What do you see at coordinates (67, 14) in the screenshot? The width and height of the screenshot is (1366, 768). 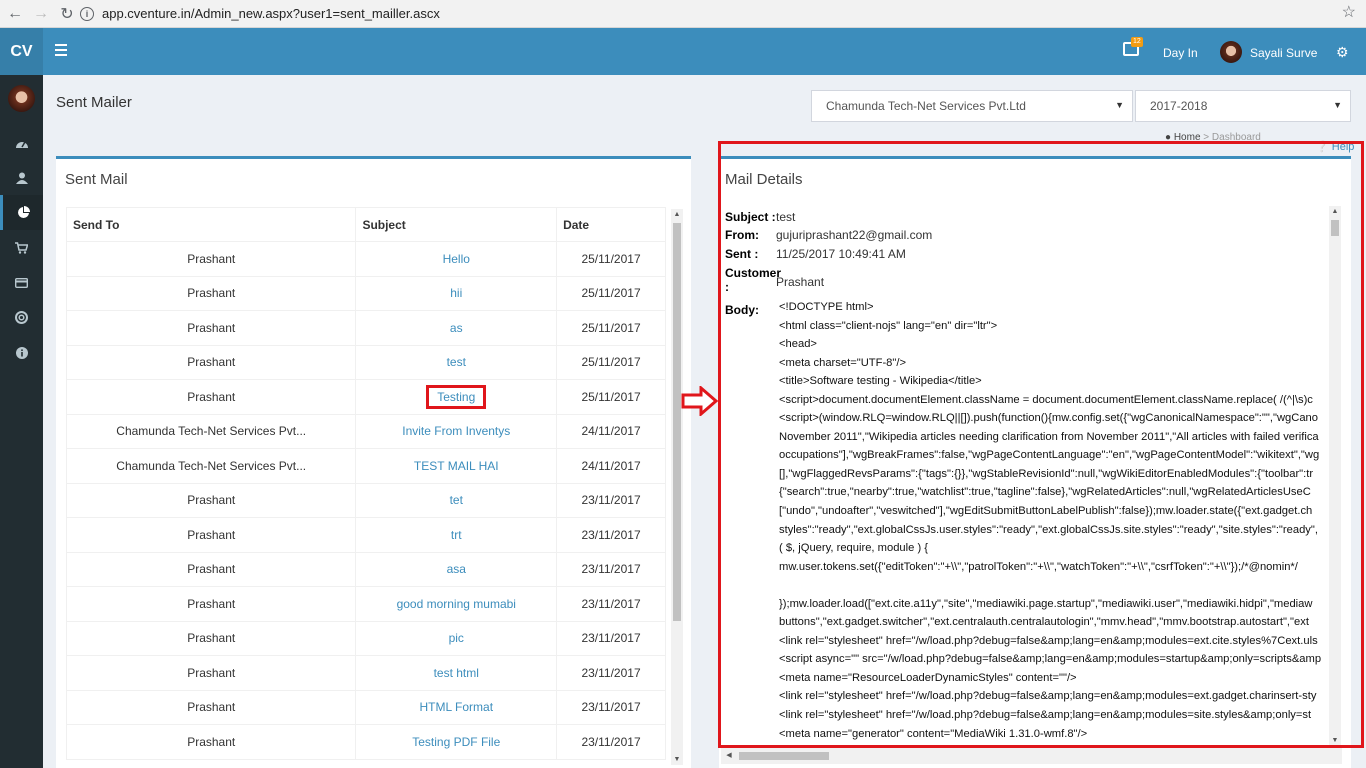 I see `reload-icon: ↻` at bounding box center [67, 14].